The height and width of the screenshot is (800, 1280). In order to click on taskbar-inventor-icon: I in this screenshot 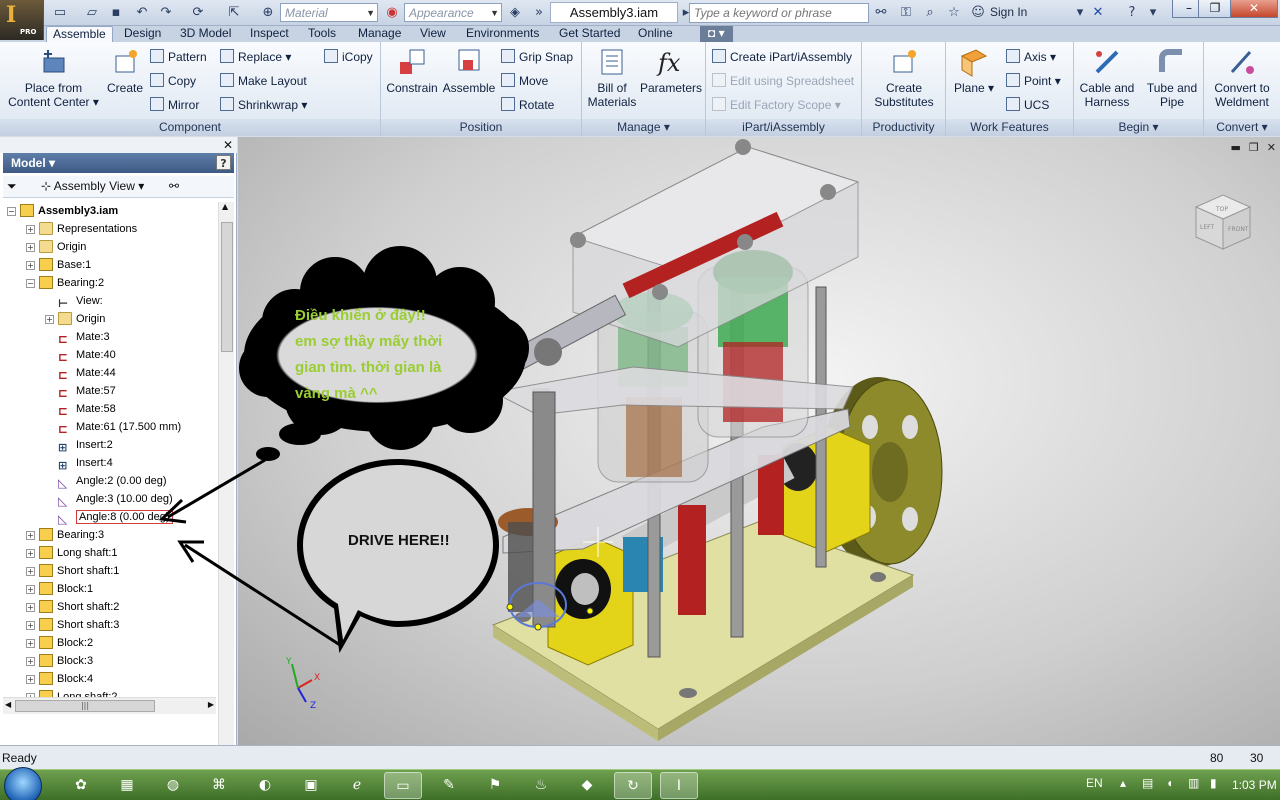, I will do `click(679, 785)`.